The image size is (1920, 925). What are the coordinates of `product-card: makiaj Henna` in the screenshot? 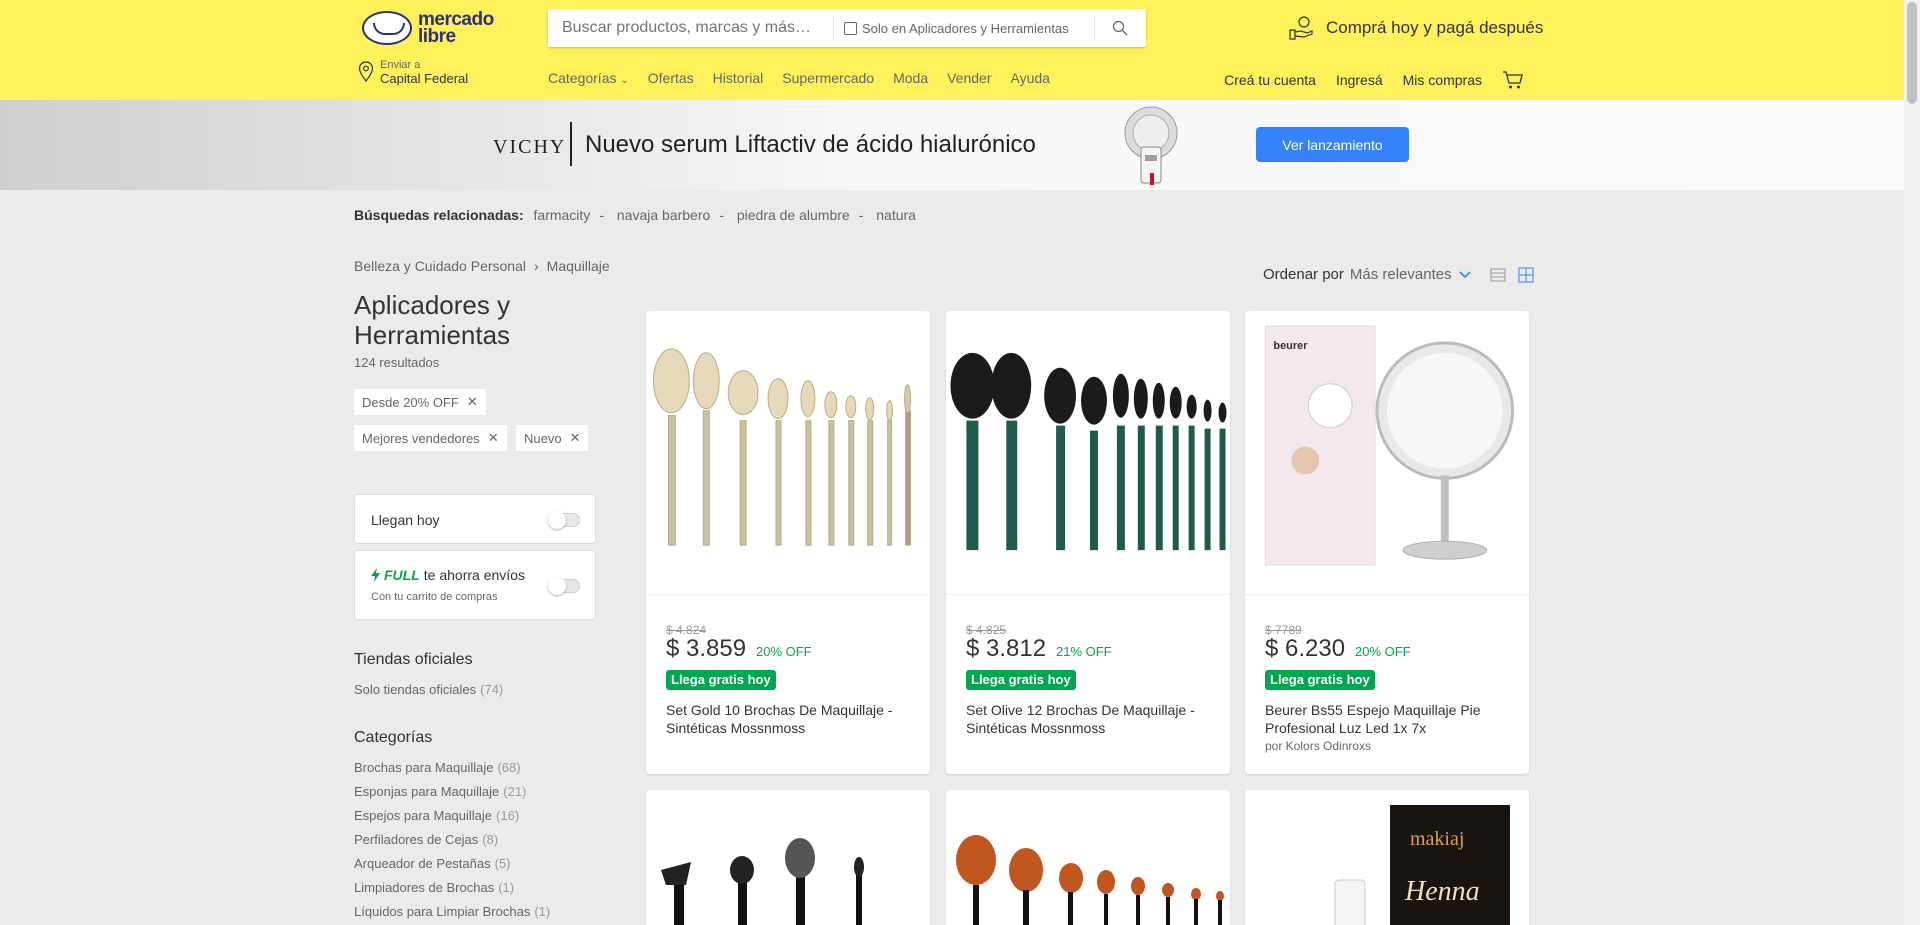 It's located at (1387, 857).